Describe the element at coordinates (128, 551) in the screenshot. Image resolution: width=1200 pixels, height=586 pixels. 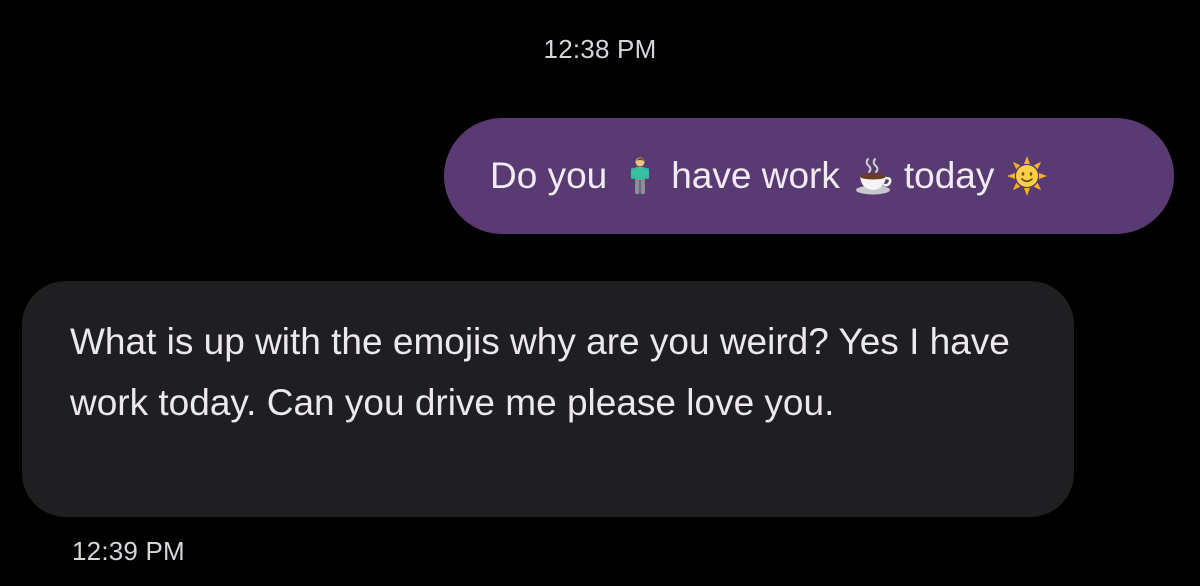
I see `received-timestamp: 12:39 PM` at that location.